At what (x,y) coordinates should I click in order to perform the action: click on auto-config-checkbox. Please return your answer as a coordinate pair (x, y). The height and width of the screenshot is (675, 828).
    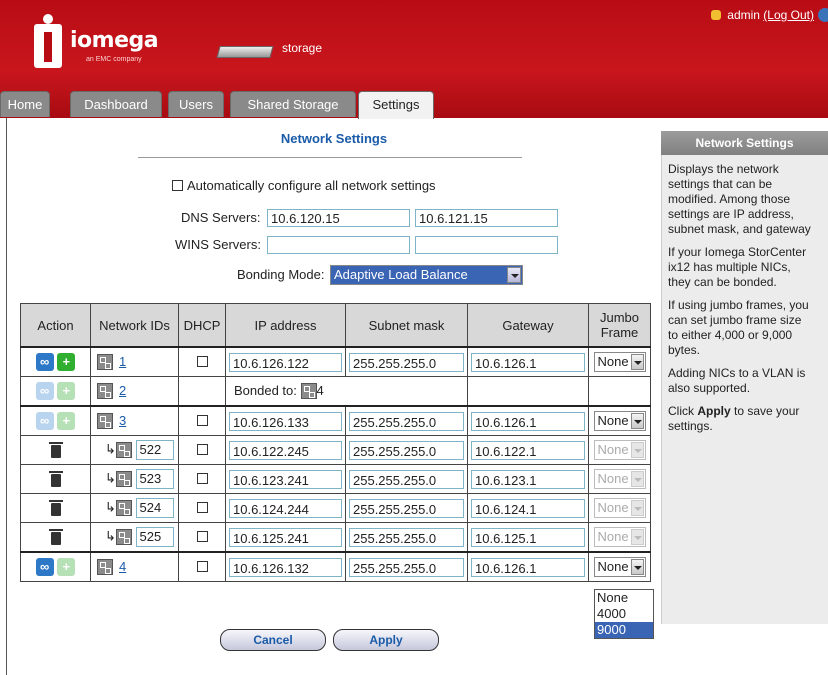
    Looking at the image, I should click on (177, 185).